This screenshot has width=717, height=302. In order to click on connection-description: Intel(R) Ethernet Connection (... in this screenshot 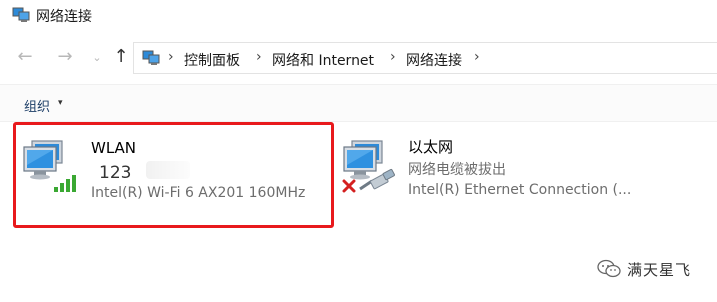, I will do `click(520, 190)`.